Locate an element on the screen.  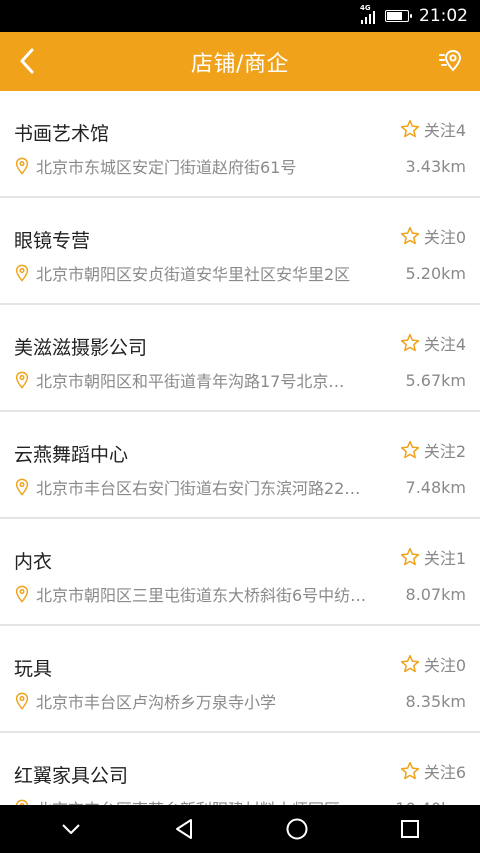
location-button is located at coordinates (451, 61).